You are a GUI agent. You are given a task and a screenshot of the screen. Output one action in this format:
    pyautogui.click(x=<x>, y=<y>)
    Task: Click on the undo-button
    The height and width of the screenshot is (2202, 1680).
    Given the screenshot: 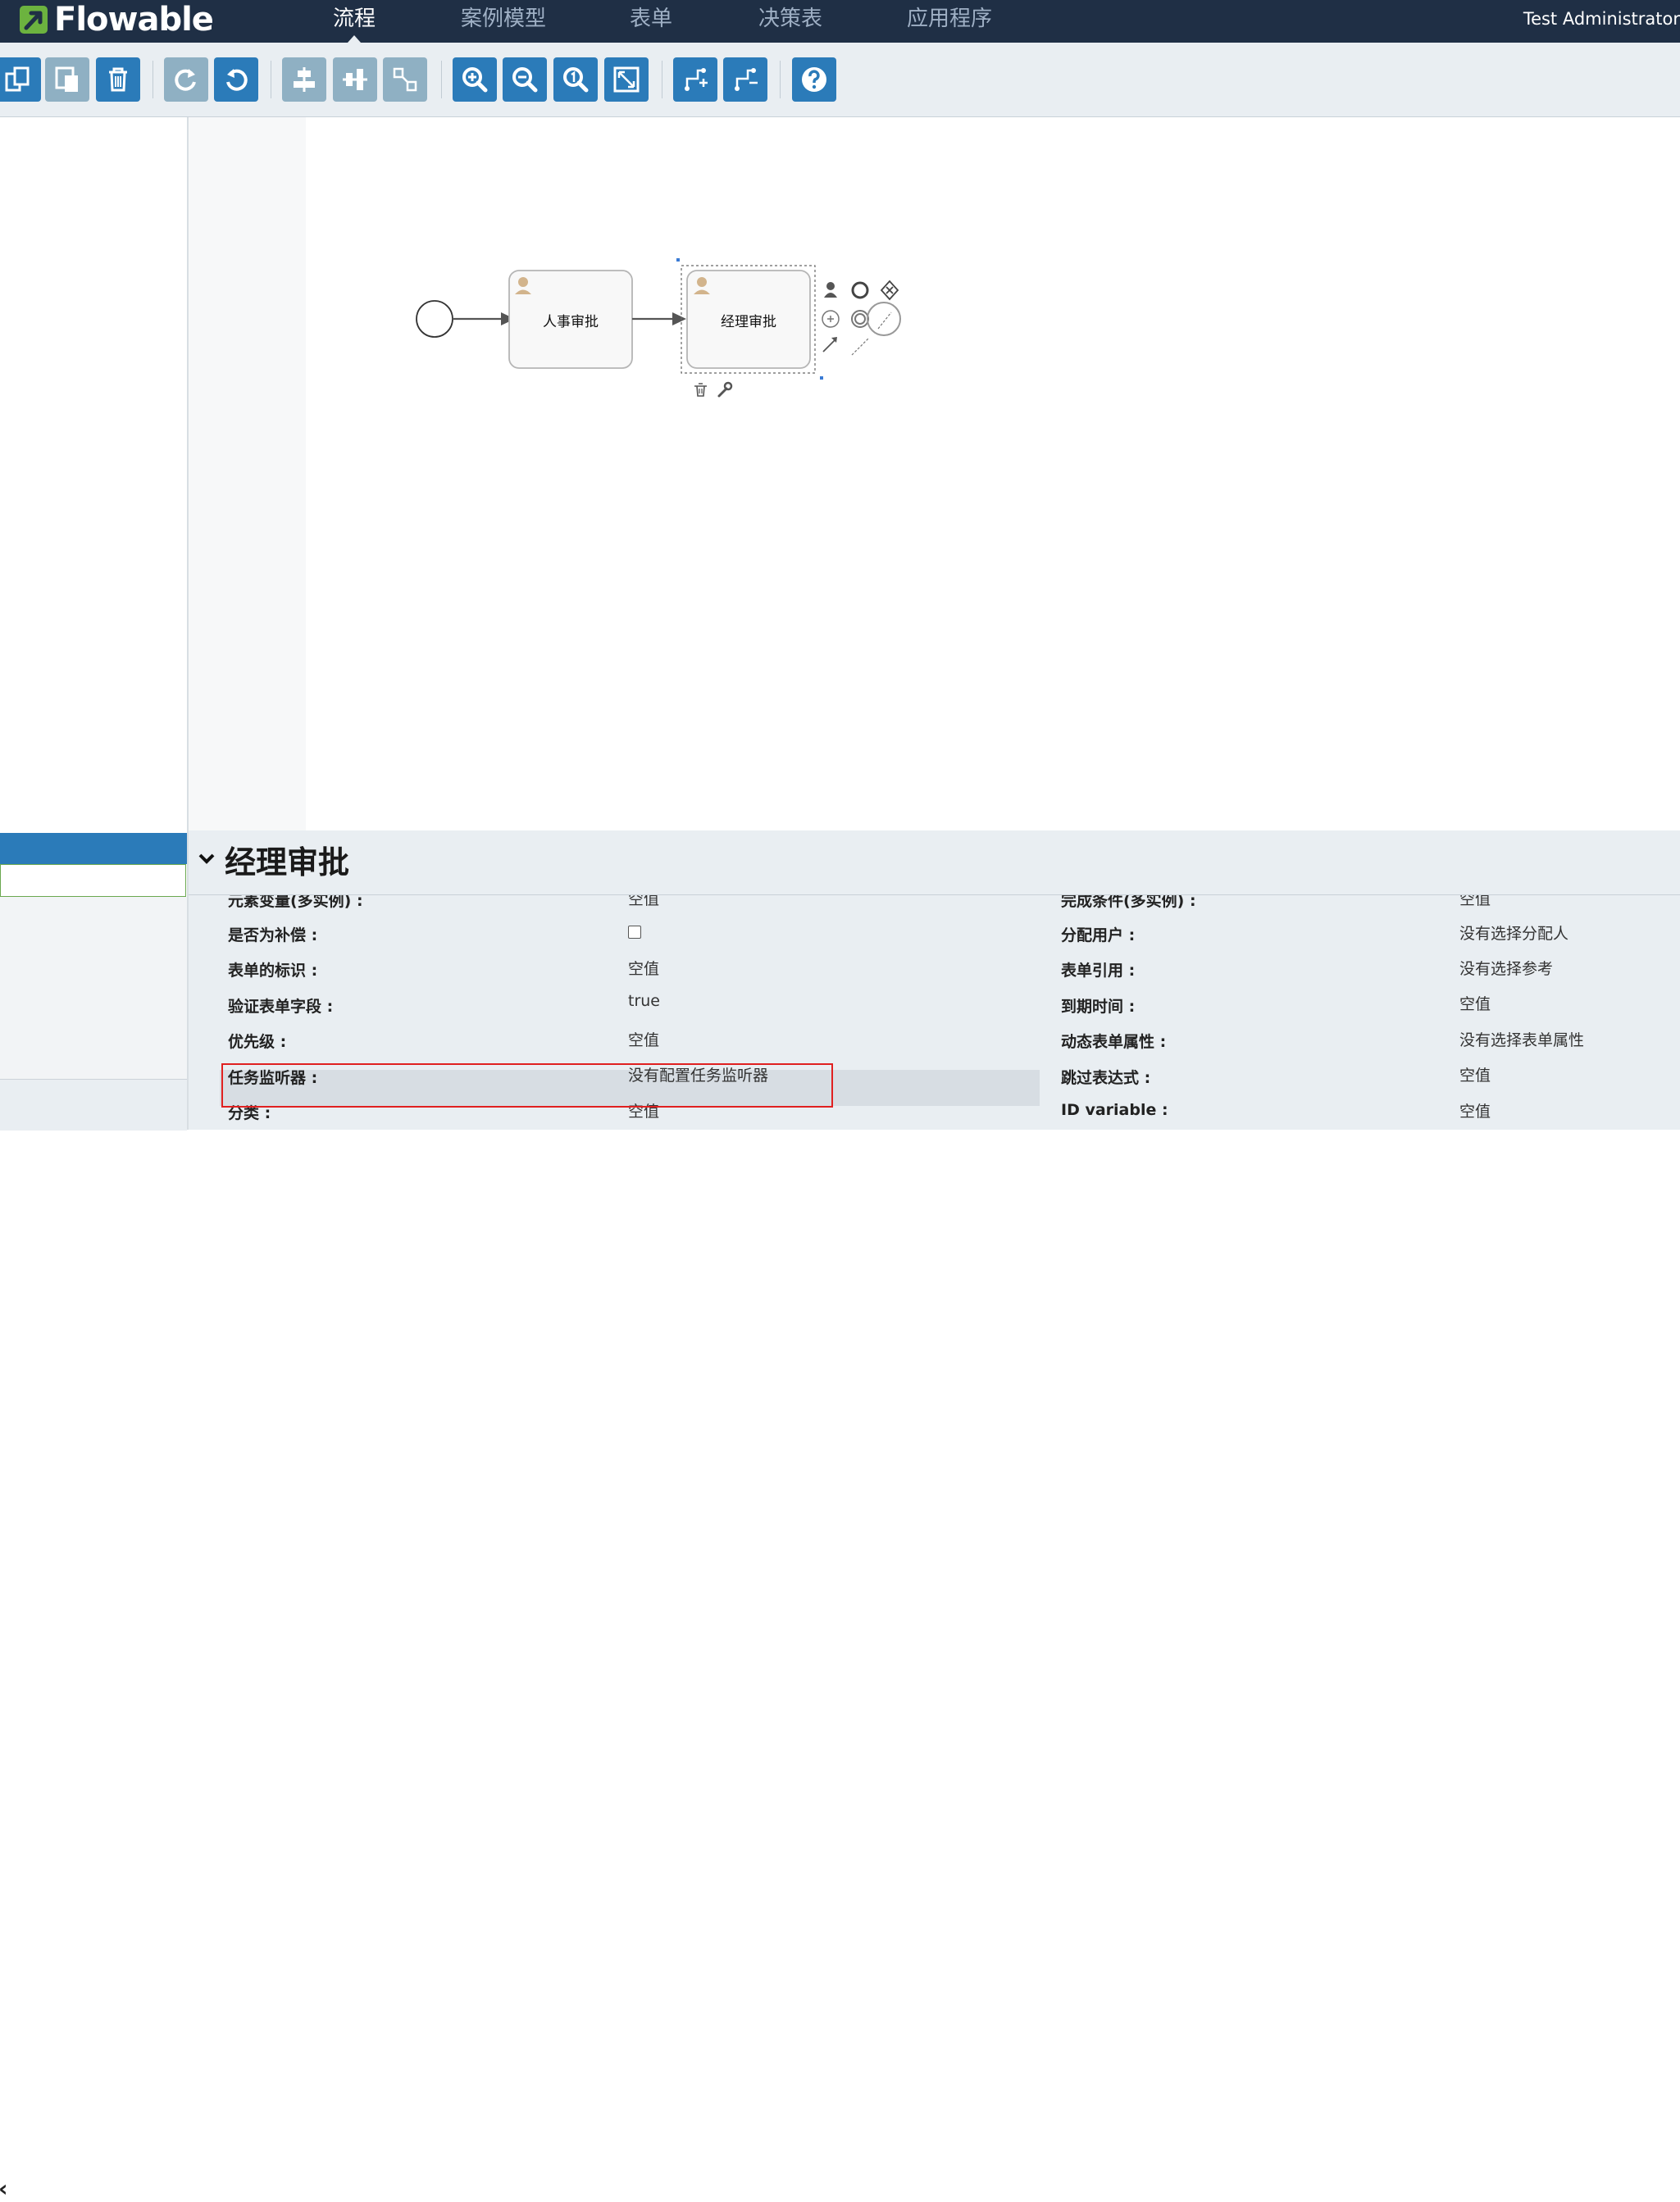 What is the action you would take?
    pyautogui.click(x=236, y=79)
    